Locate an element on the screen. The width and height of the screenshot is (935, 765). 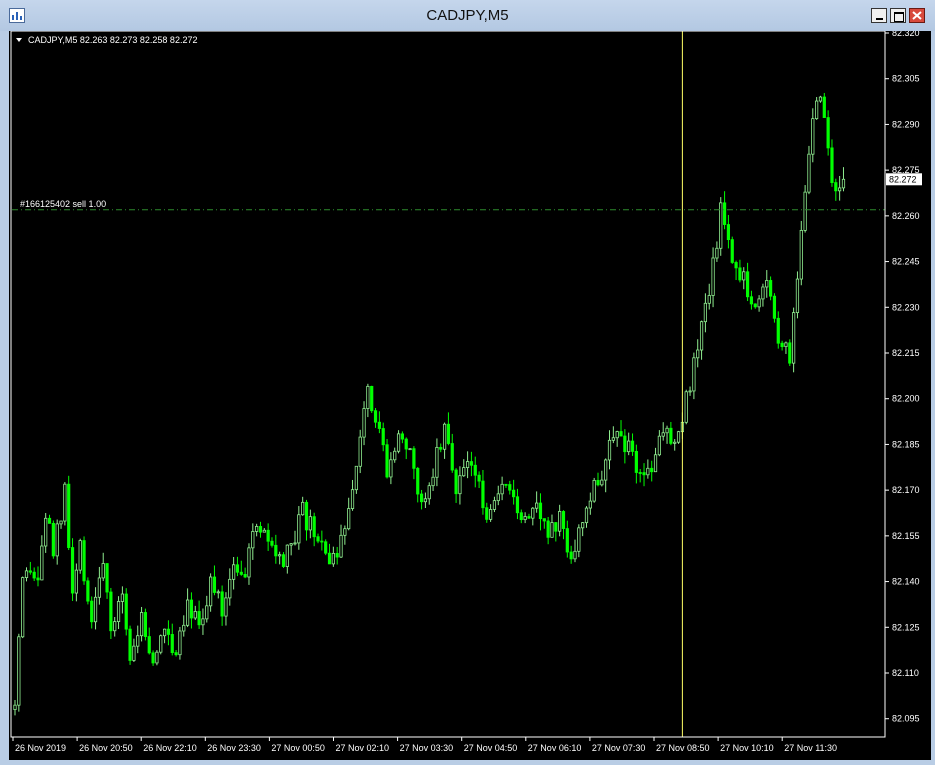
close-icon is located at coordinates (917, 15).